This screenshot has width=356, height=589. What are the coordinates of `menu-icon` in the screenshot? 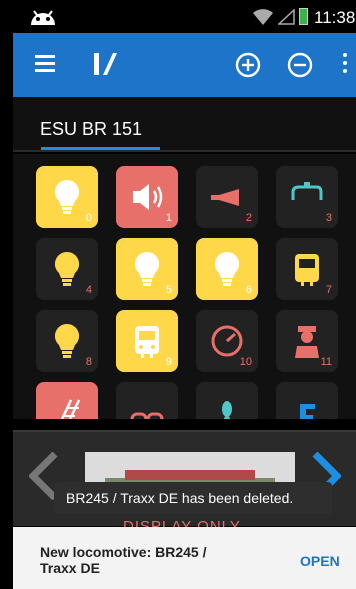 It's located at (45, 64).